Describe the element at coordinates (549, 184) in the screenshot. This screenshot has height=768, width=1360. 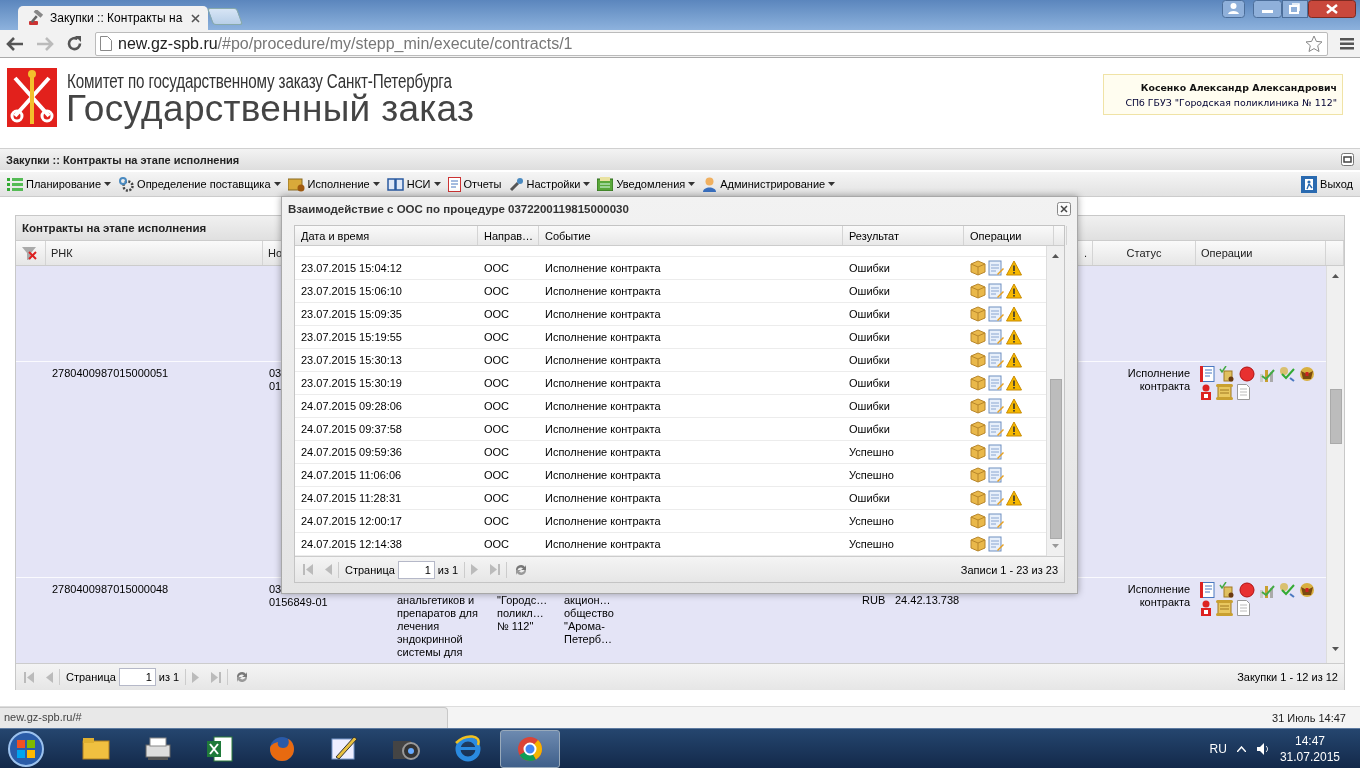
I see `menu-item: Настройки` at that location.